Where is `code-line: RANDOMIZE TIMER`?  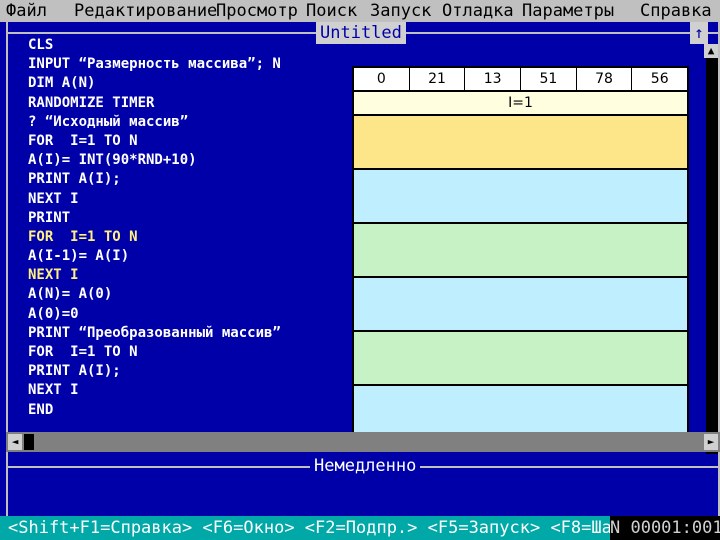 code-line: RANDOMIZE TIMER is located at coordinates (154, 103).